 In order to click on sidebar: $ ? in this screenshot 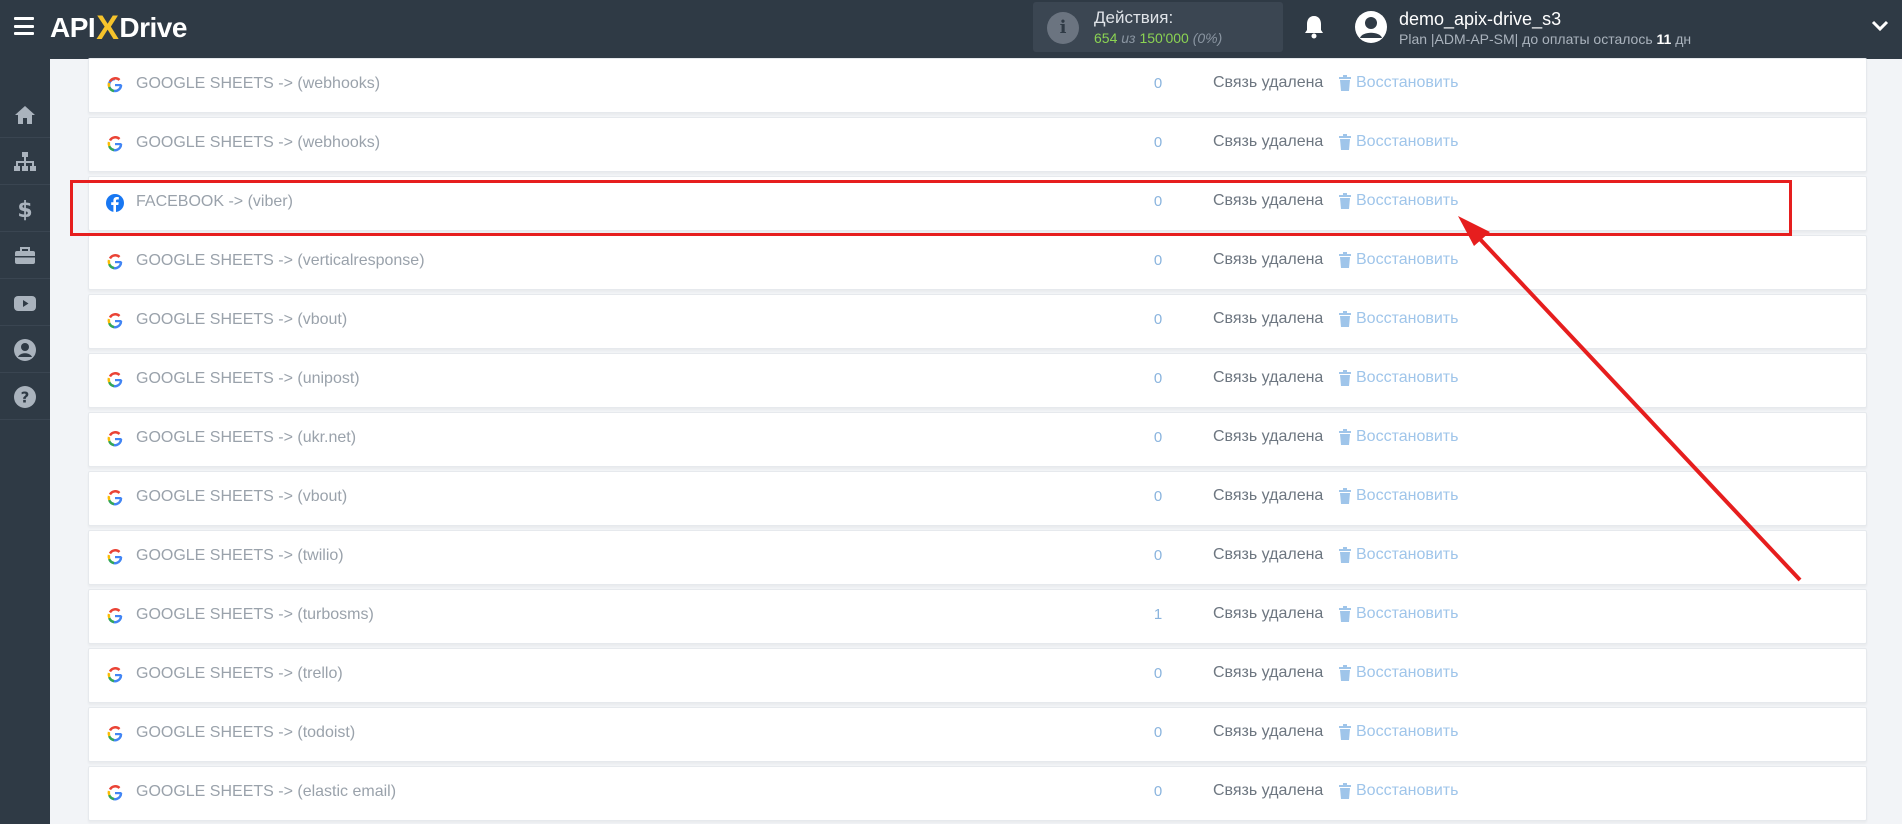, I will do `click(25, 441)`.